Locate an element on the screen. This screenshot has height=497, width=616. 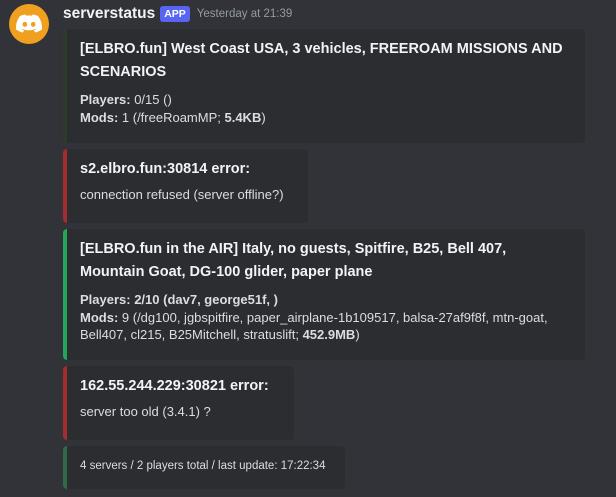
embed-title: s2.elbro.fun:30814 error: is located at coordinates (165, 169).